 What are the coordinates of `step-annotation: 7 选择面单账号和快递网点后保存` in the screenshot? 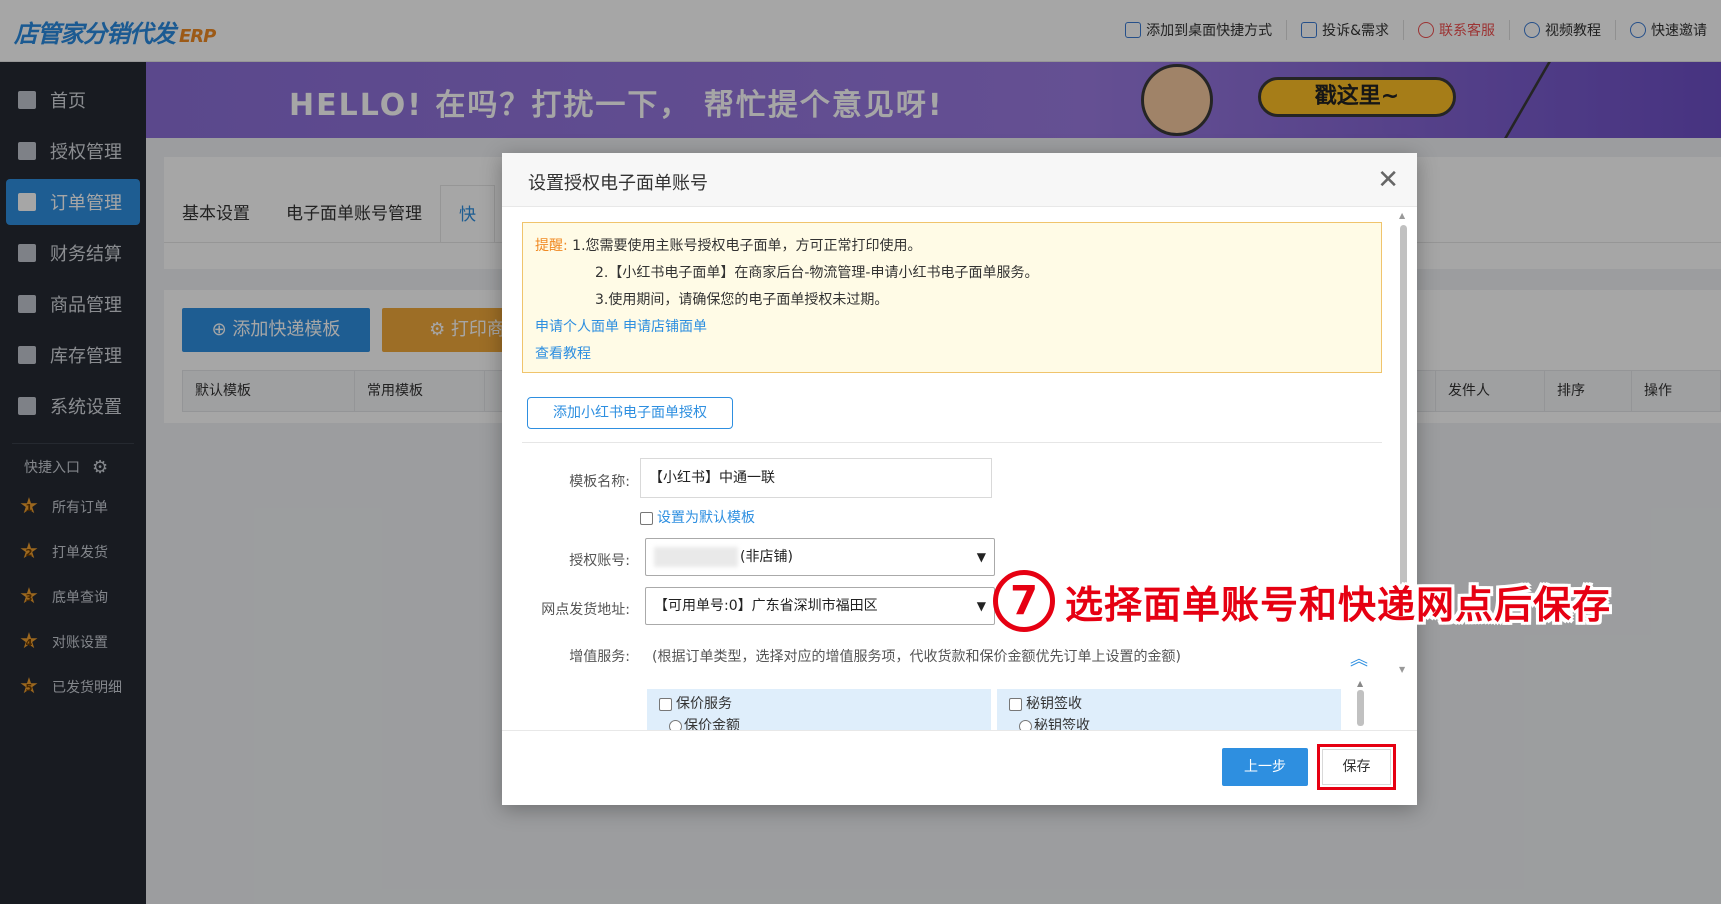 It's located at (1302, 601).